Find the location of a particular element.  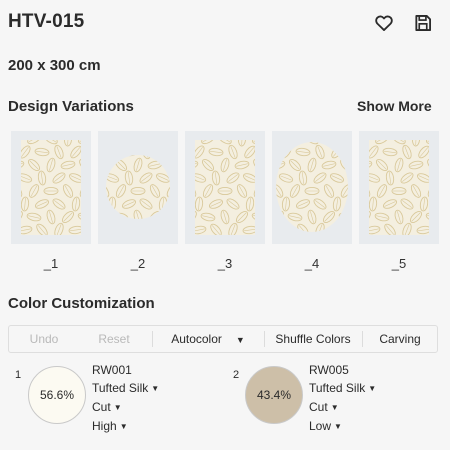

reset-button: Reset is located at coordinates (114, 339).